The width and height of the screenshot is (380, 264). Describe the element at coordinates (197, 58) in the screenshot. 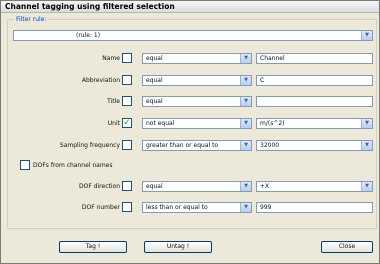

I see `name-operator-select: equal ▼` at that location.